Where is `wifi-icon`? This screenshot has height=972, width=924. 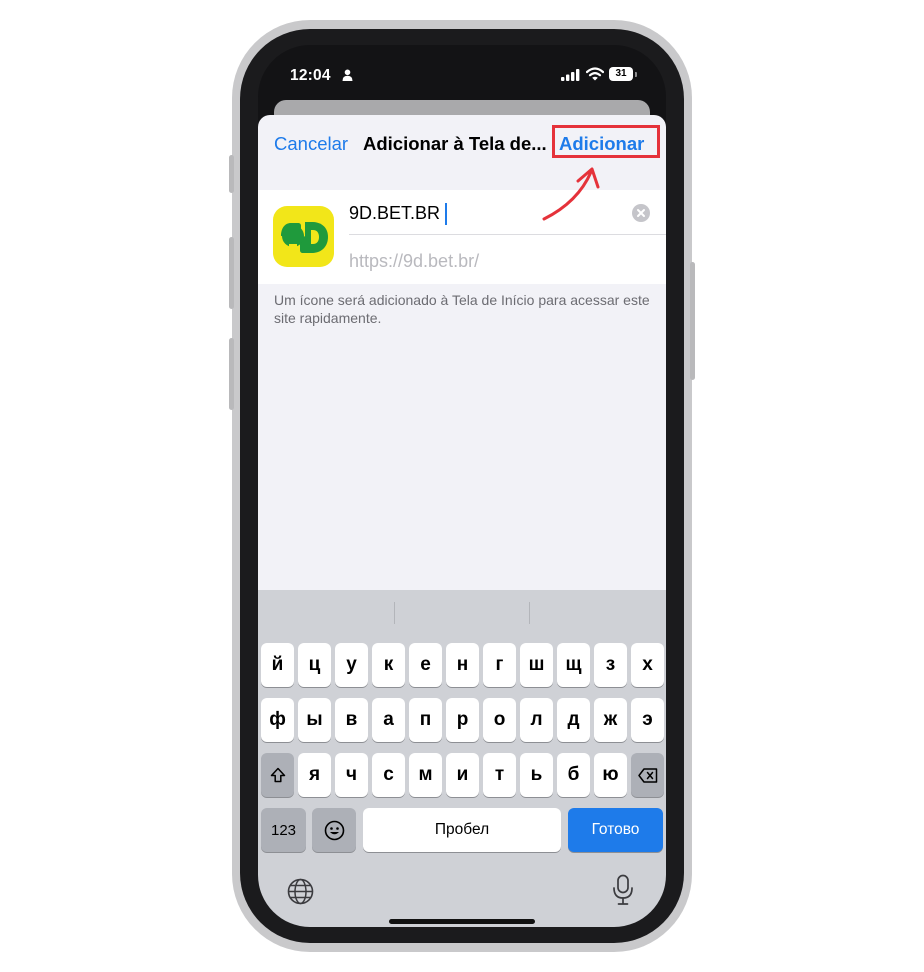
wifi-icon is located at coordinates (595, 74).